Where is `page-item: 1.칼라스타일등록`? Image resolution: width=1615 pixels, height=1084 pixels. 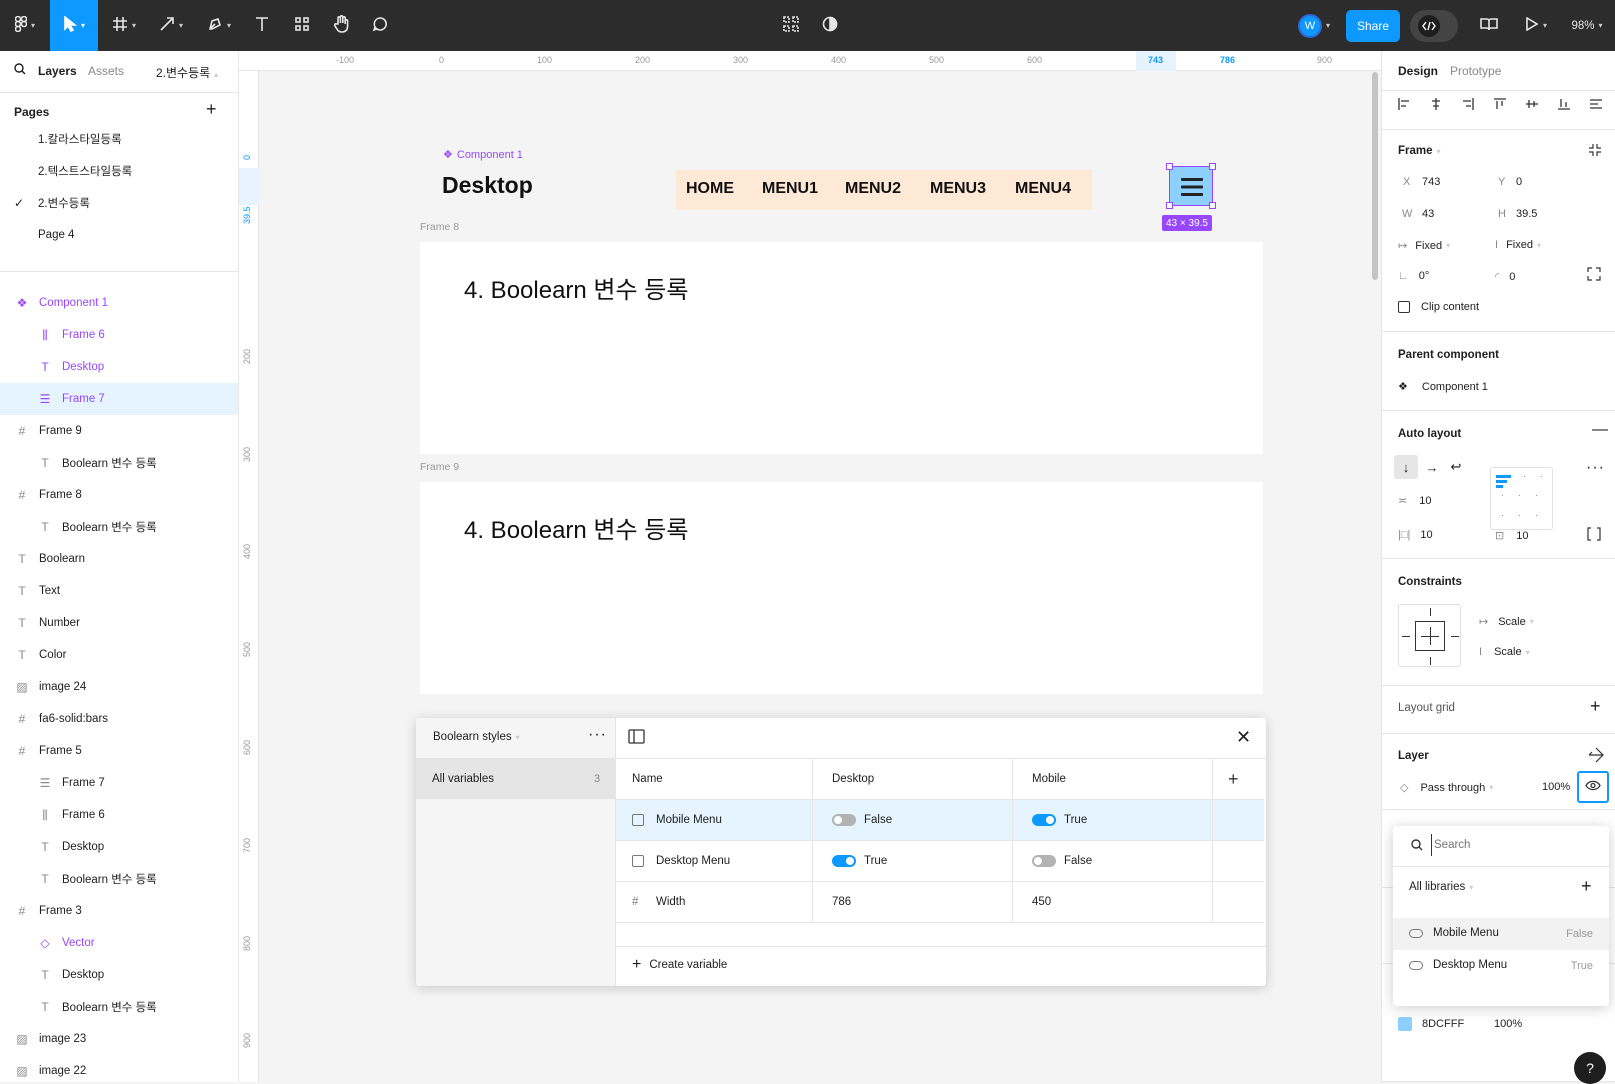
page-item: 1.칼라스타일등록 is located at coordinates (119, 139).